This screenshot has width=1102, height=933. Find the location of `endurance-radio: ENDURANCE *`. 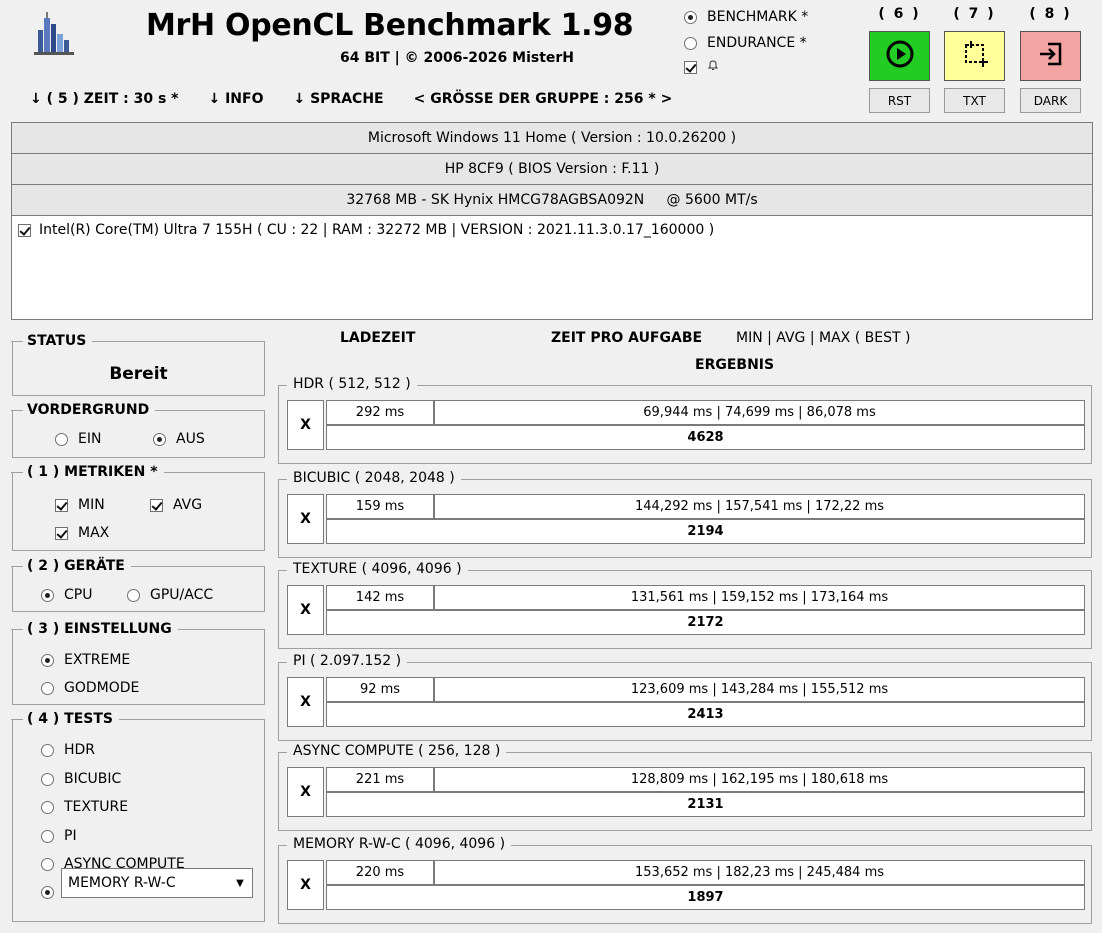

endurance-radio: ENDURANCE * is located at coordinates (745, 43).